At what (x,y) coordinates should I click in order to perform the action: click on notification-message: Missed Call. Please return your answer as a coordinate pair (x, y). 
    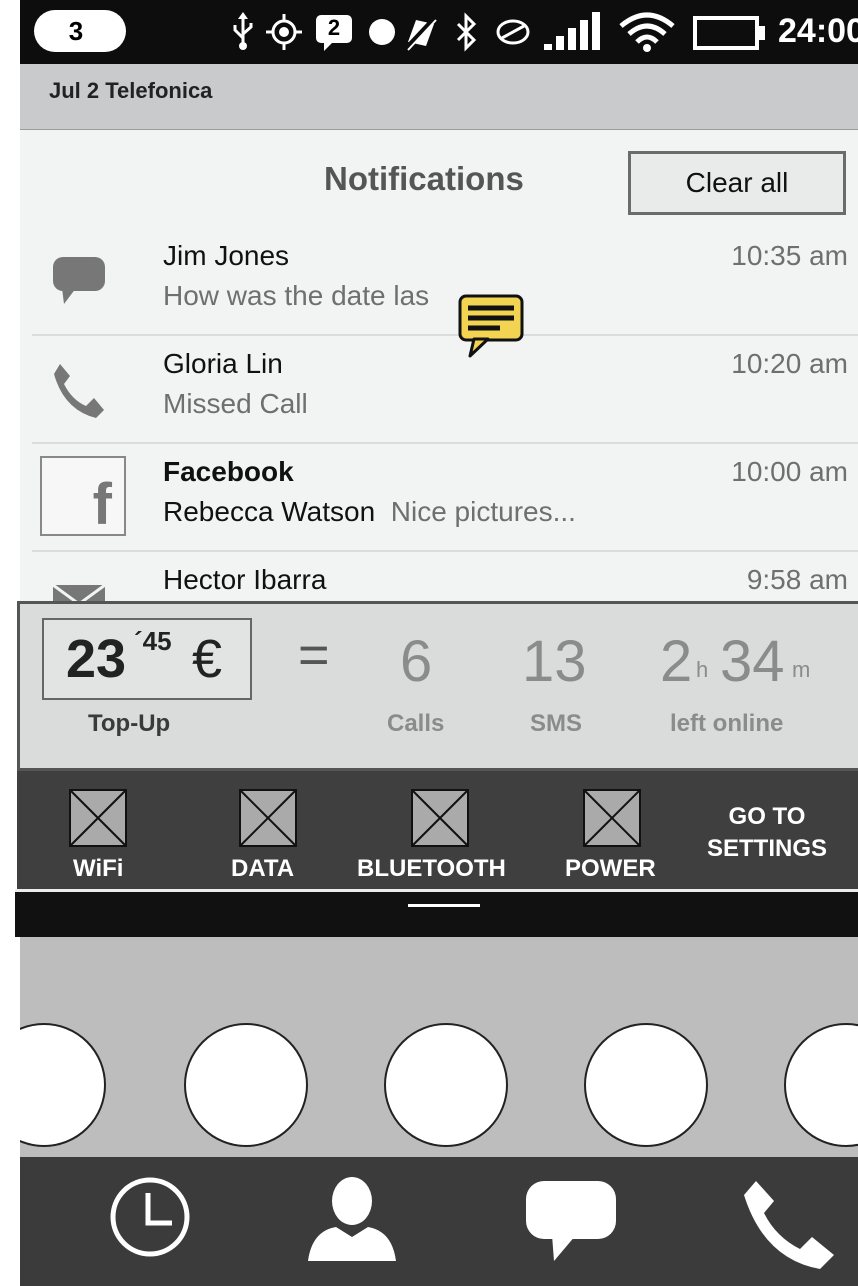
    Looking at the image, I should click on (235, 403).